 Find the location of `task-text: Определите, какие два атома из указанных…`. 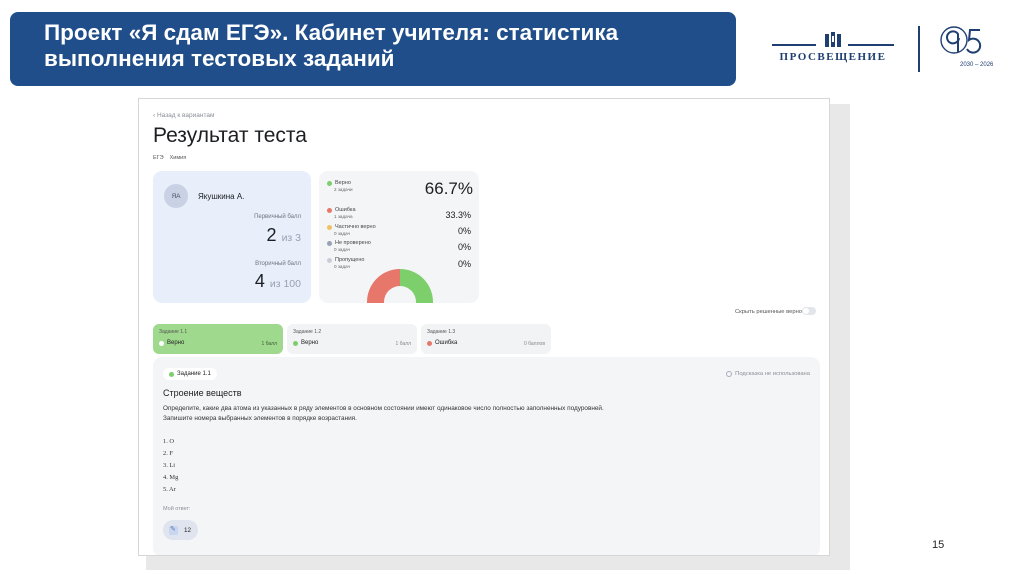

task-text: Определите, какие два атома из указанных… is located at coordinates (383, 414).